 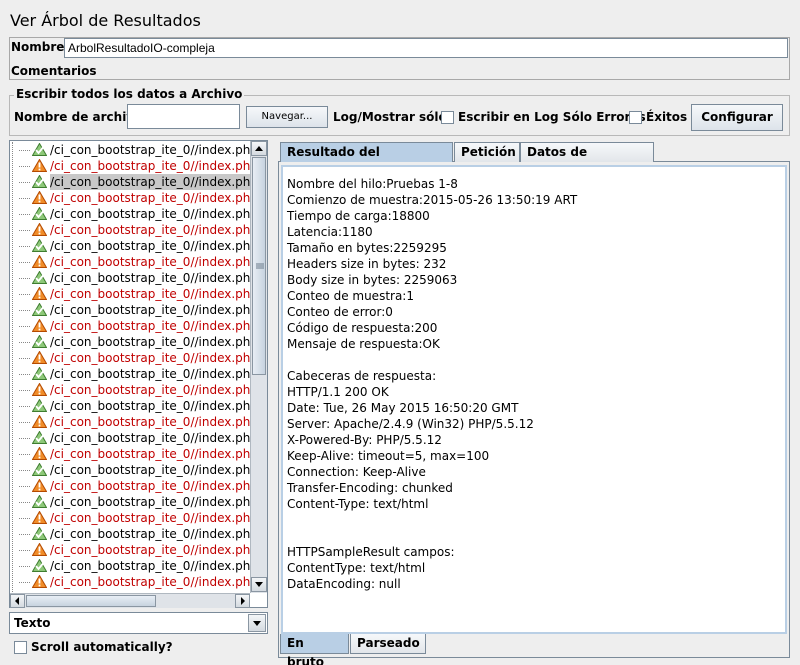 I want to click on hscroll-thumb, so click(x=91, y=601).